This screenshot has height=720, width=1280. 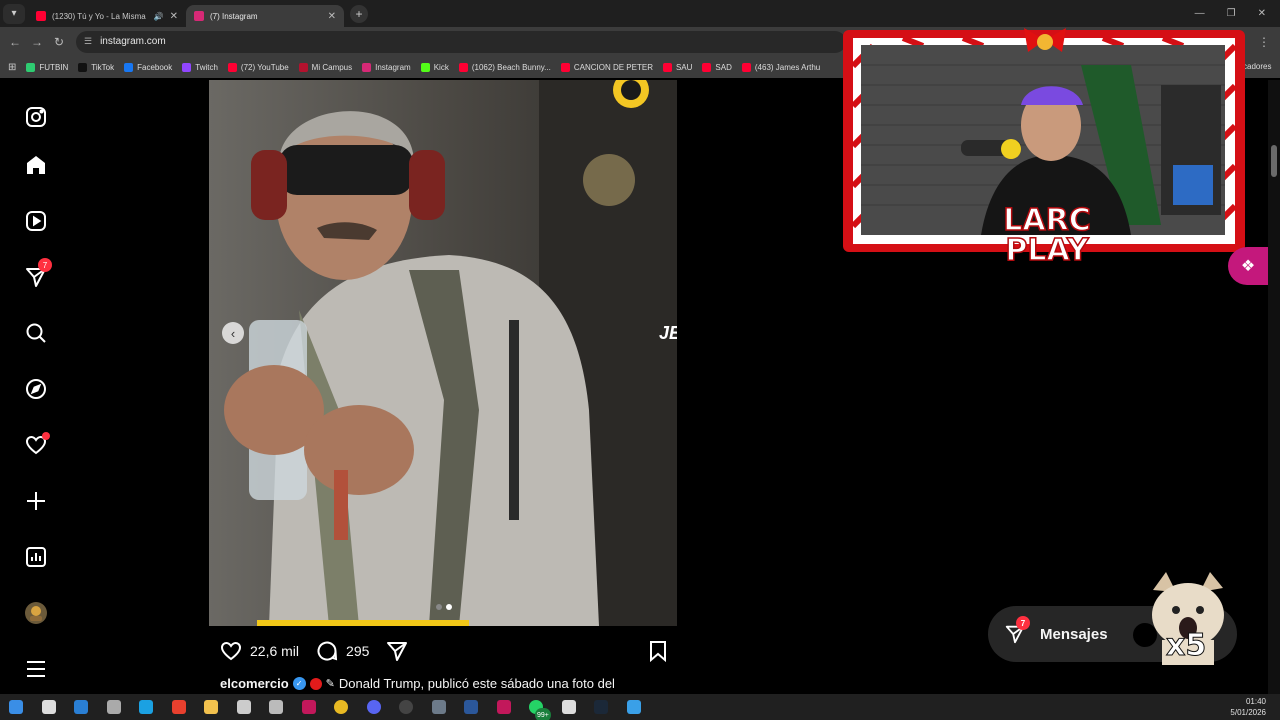 I want to click on messages-icon: 7, so click(x=37, y=274).